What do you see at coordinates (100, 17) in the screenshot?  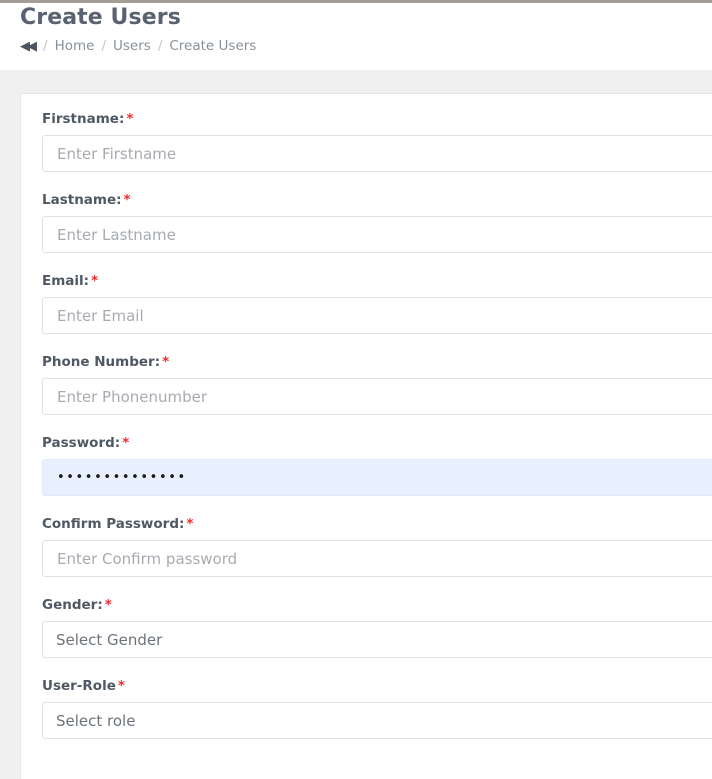 I see `page-title: Create Users` at bounding box center [100, 17].